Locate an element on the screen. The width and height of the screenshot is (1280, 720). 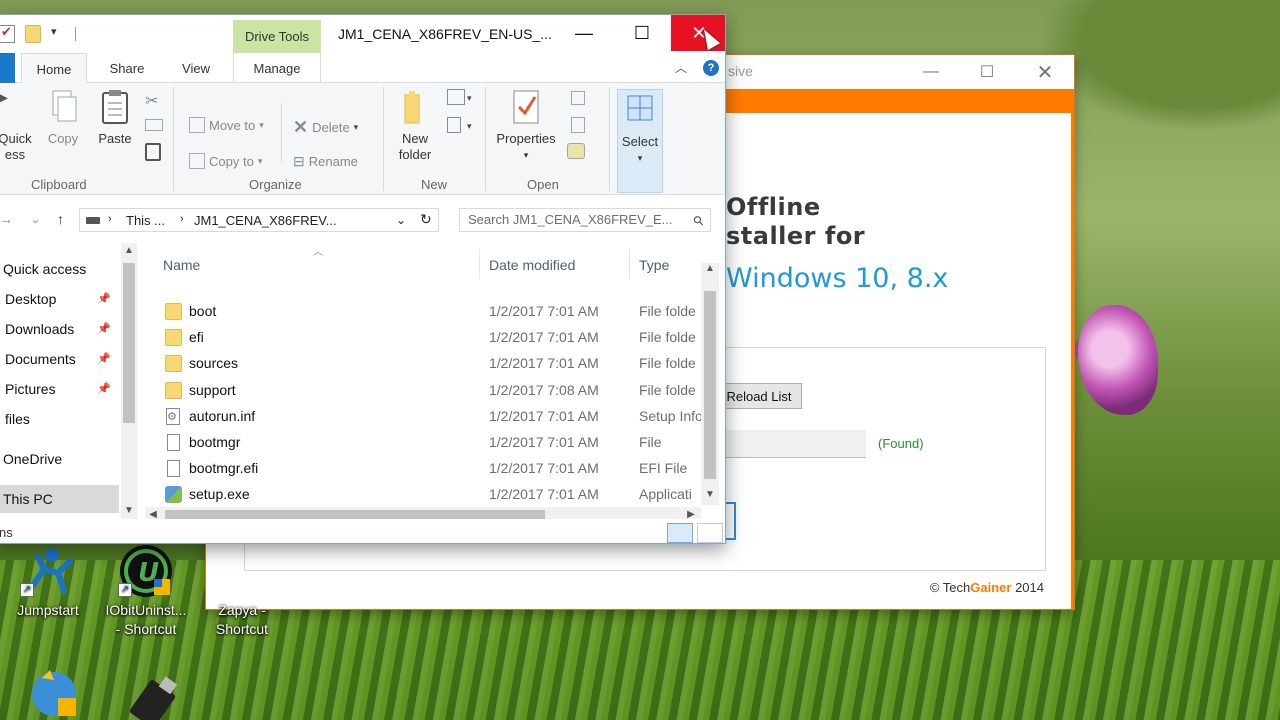
file-row: setup.exe 1/2/2017 7:01 AM Applicati is located at coordinates (431, 495).